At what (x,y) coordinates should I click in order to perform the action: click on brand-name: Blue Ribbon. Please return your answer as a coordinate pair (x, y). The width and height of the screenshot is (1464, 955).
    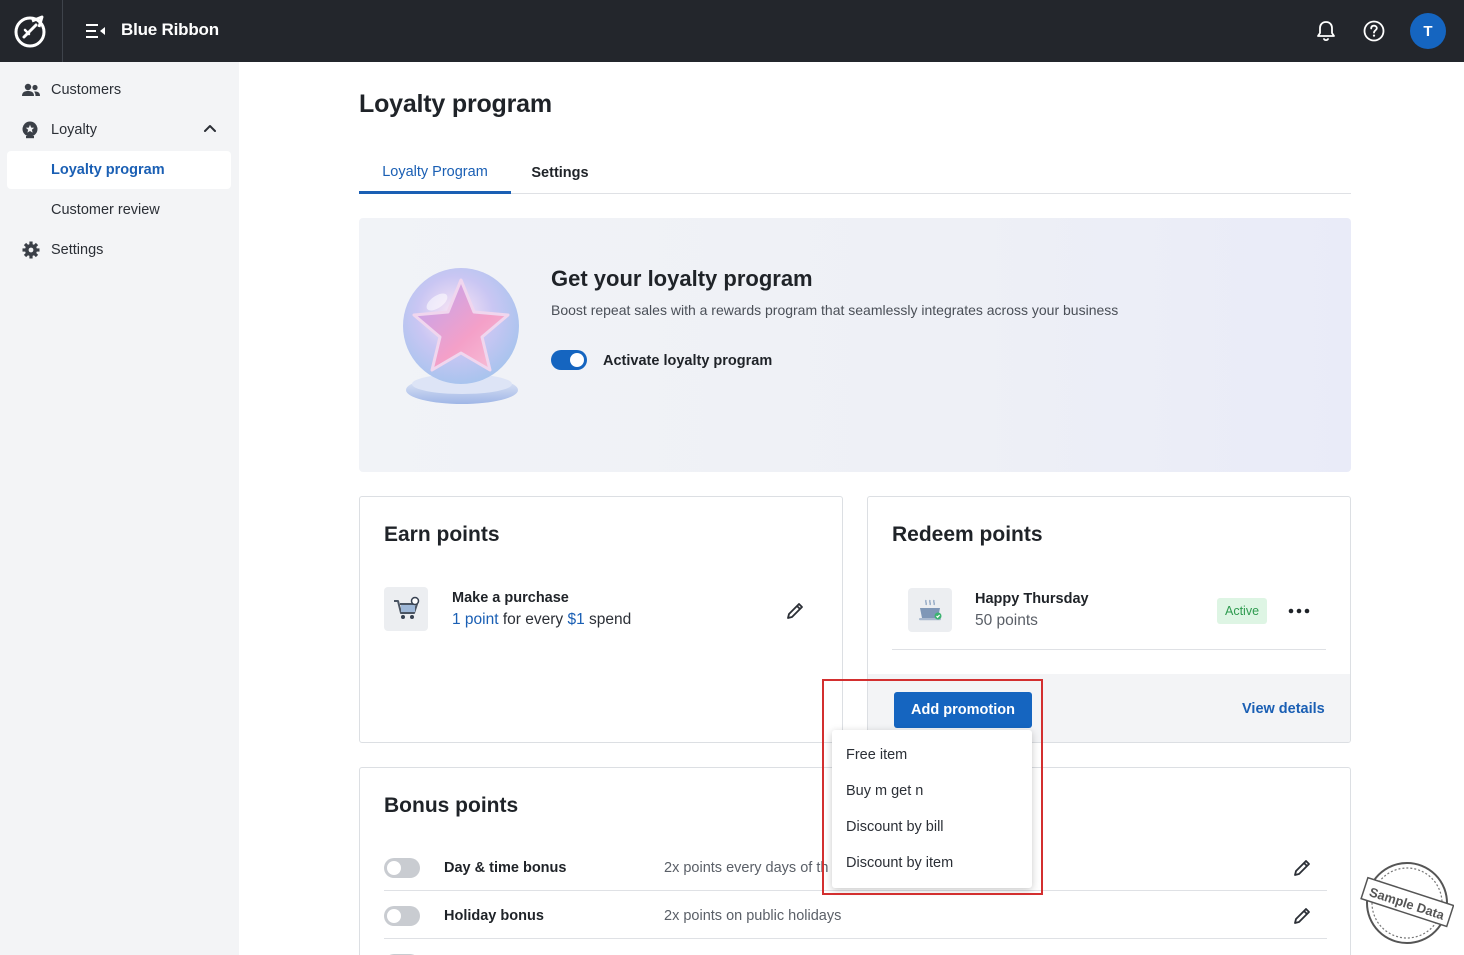
    Looking at the image, I should click on (170, 29).